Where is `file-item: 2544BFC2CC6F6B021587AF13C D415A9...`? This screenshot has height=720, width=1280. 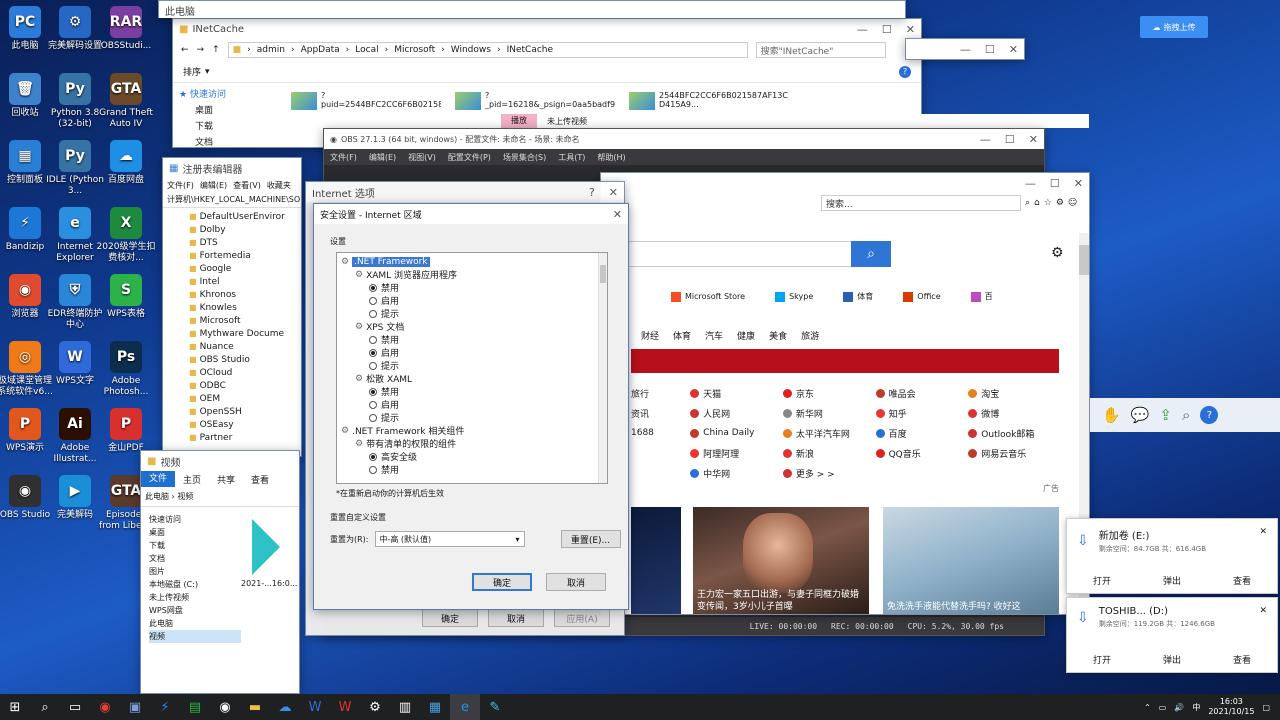
file-item: 2544BFC2CC6F6B021587AF13C D415A9... is located at coordinates (709, 101).